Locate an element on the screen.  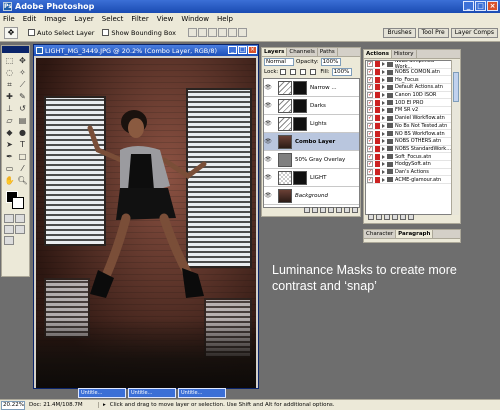
layer-name: 50% Gray Overlay is located at coordinates (320, 160).